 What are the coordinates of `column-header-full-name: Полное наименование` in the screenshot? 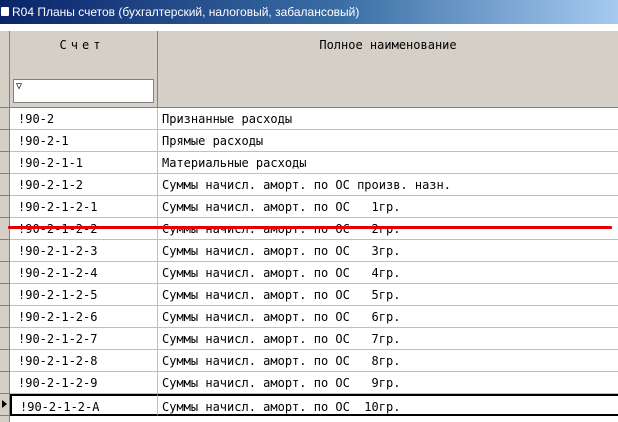 It's located at (388, 69).